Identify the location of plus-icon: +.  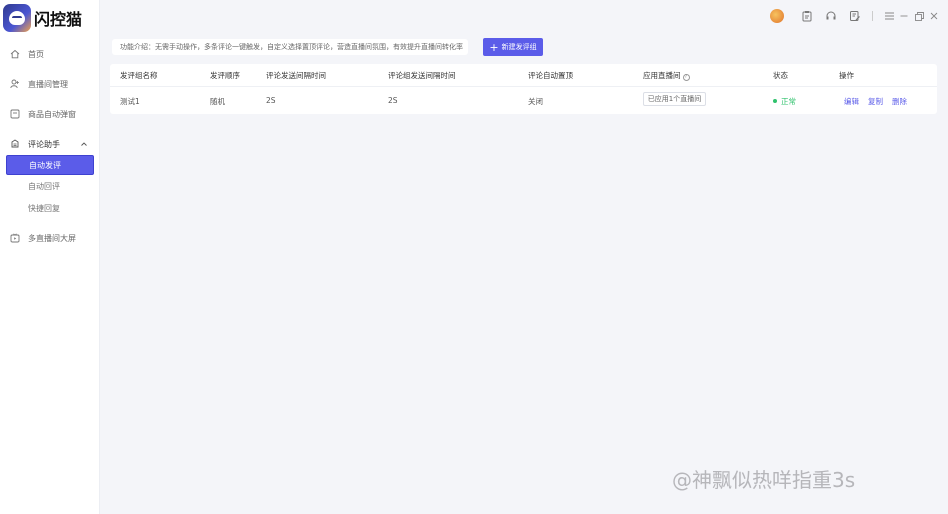
(494, 47).